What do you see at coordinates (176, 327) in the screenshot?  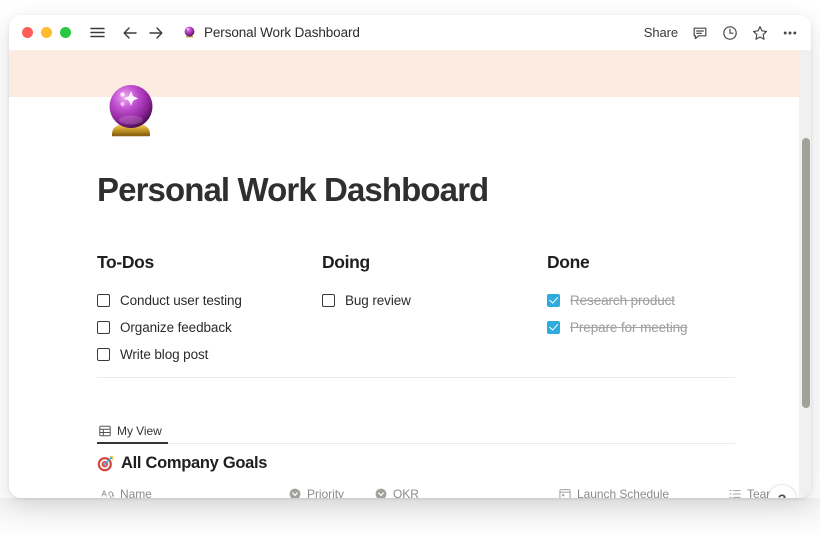 I see `task-label: Organize feedback` at bounding box center [176, 327].